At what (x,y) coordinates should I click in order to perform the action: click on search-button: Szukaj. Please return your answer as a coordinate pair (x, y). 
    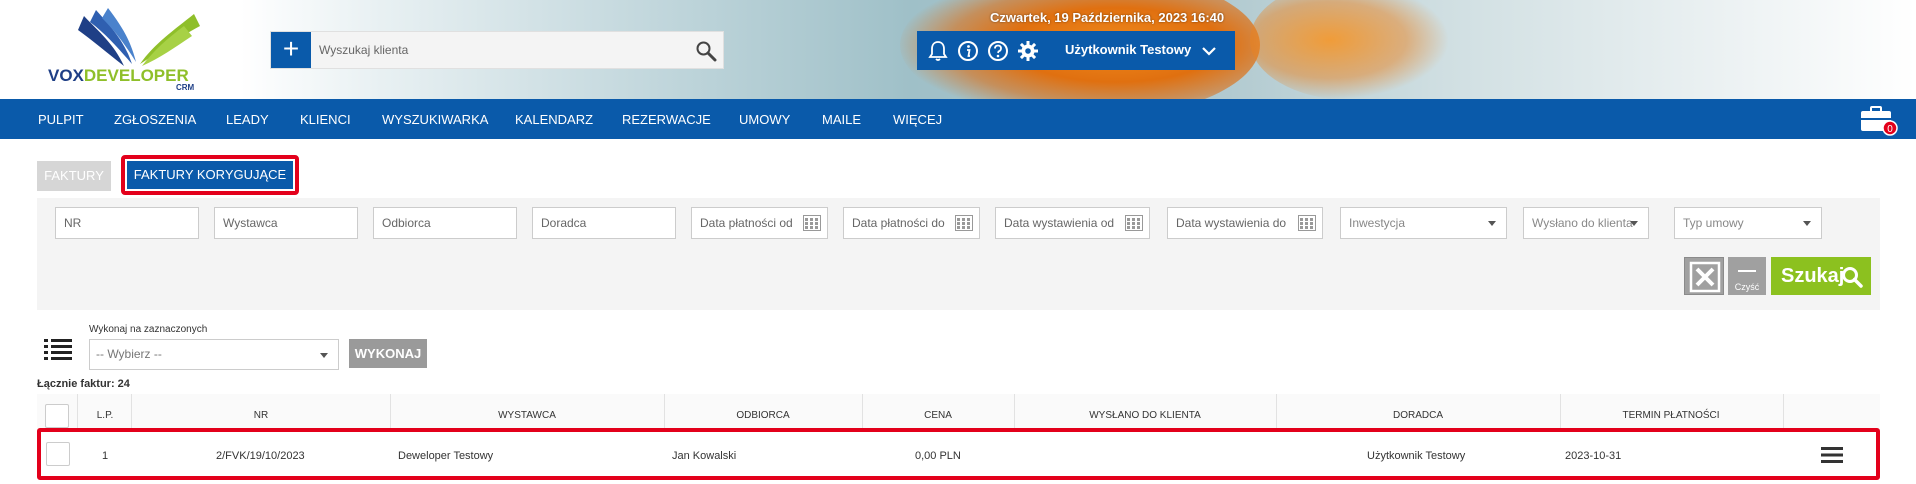
    Looking at the image, I should click on (1821, 276).